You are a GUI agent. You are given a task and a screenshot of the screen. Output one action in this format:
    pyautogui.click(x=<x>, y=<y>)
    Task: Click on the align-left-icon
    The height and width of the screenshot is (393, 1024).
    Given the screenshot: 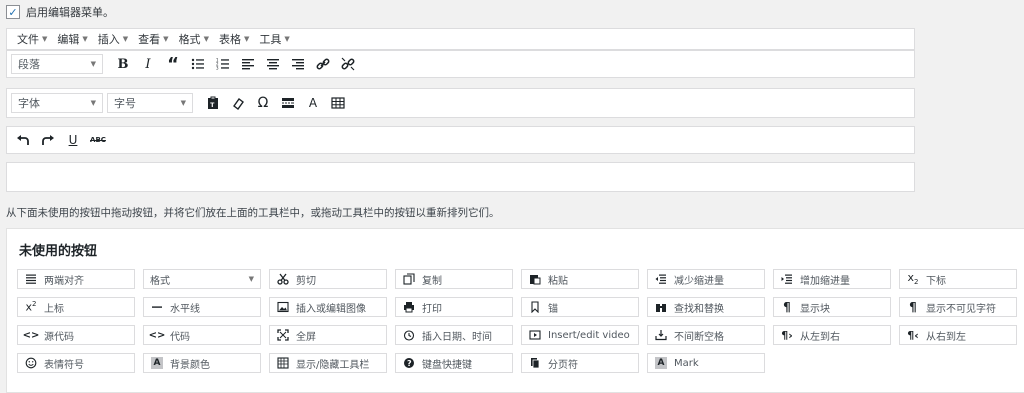 What is the action you would take?
    pyautogui.click(x=248, y=64)
    